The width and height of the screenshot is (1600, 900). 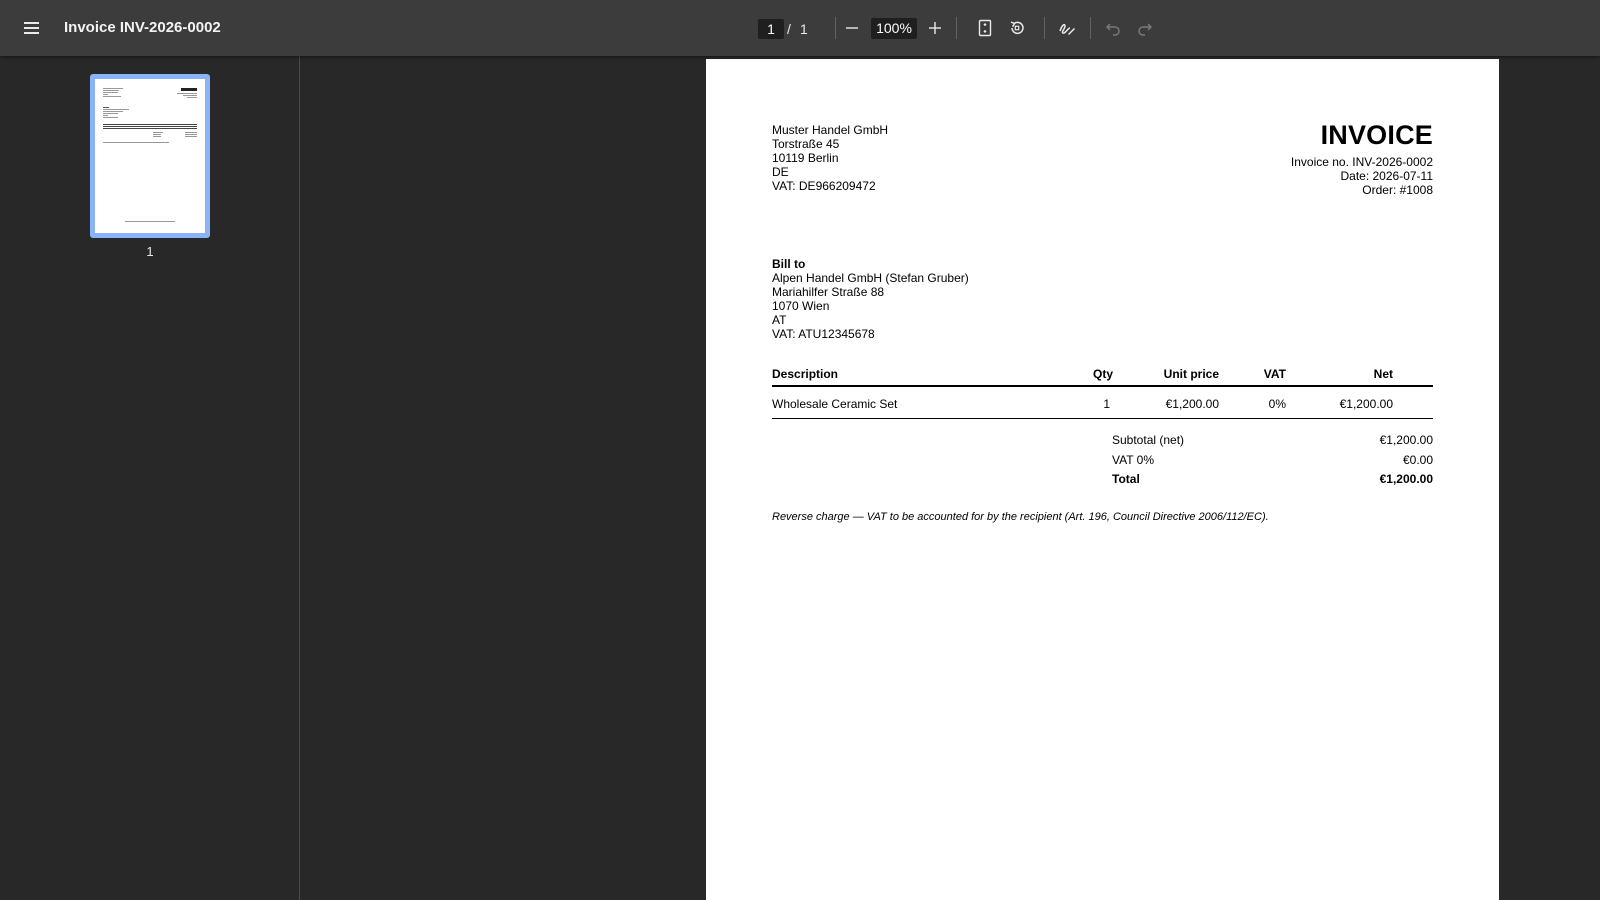 I want to click on seller-city: 10119 Berlin, so click(x=805, y=158).